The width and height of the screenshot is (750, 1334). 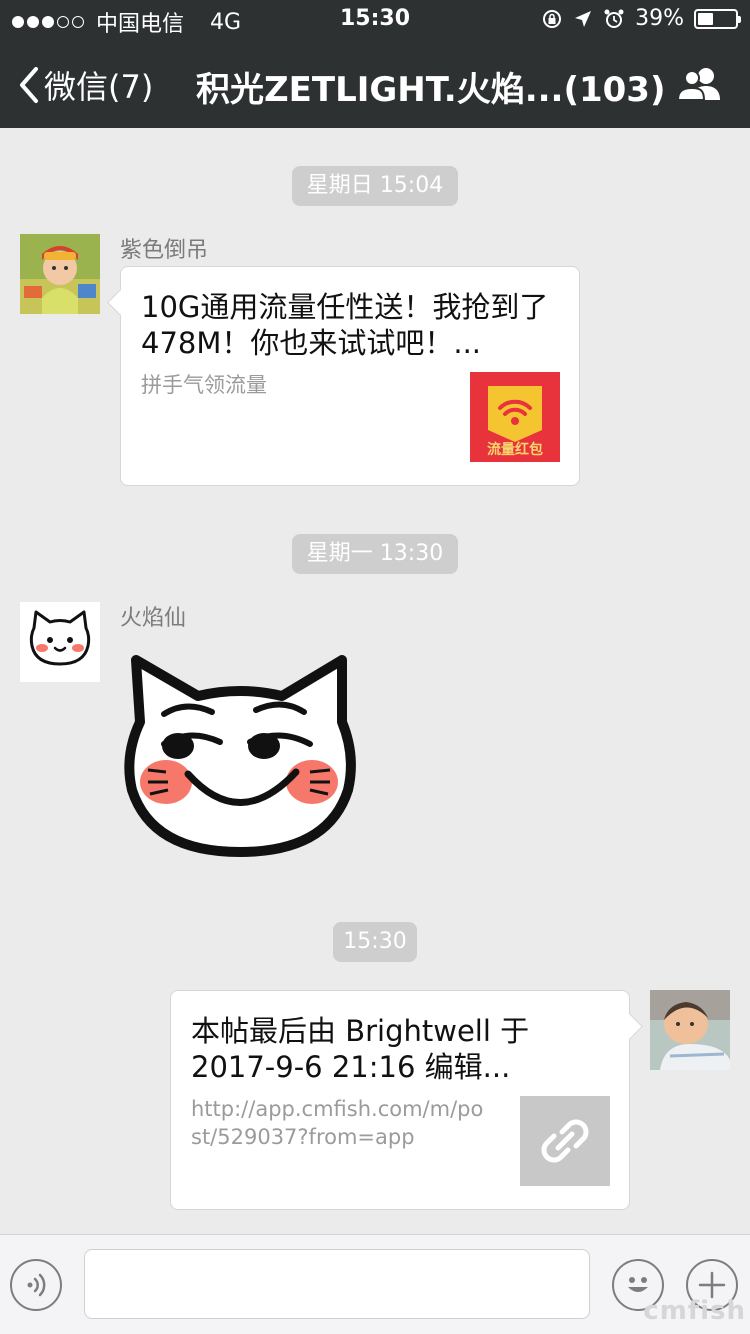 What do you see at coordinates (29, 85) in the screenshot?
I see `chevron-left-icon` at bounding box center [29, 85].